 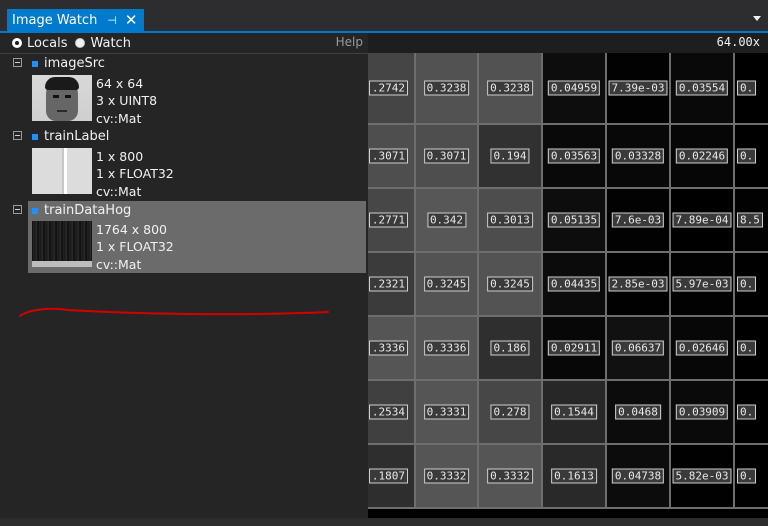 I want to click on locals-radio: Locals, so click(x=39, y=43).